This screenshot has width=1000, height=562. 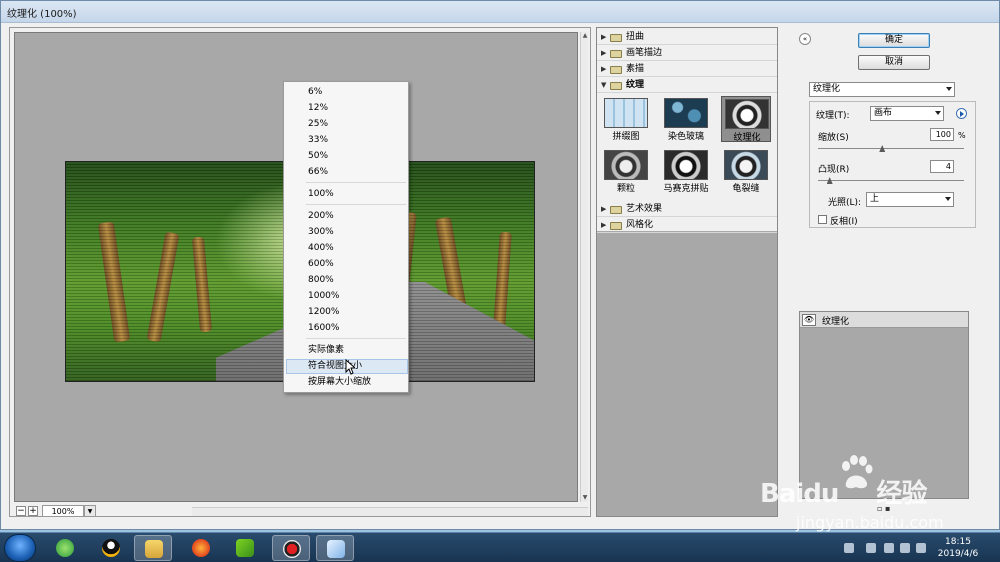 What do you see at coordinates (921, 548) in the screenshot?
I see `tray-volume-icon` at bounding box center [921, 548].